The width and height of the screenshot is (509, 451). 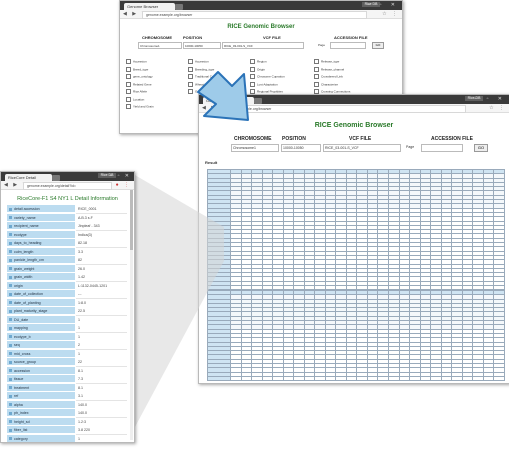 I want to click on detail-key: days_to_heading, so click(x=41, y=243).